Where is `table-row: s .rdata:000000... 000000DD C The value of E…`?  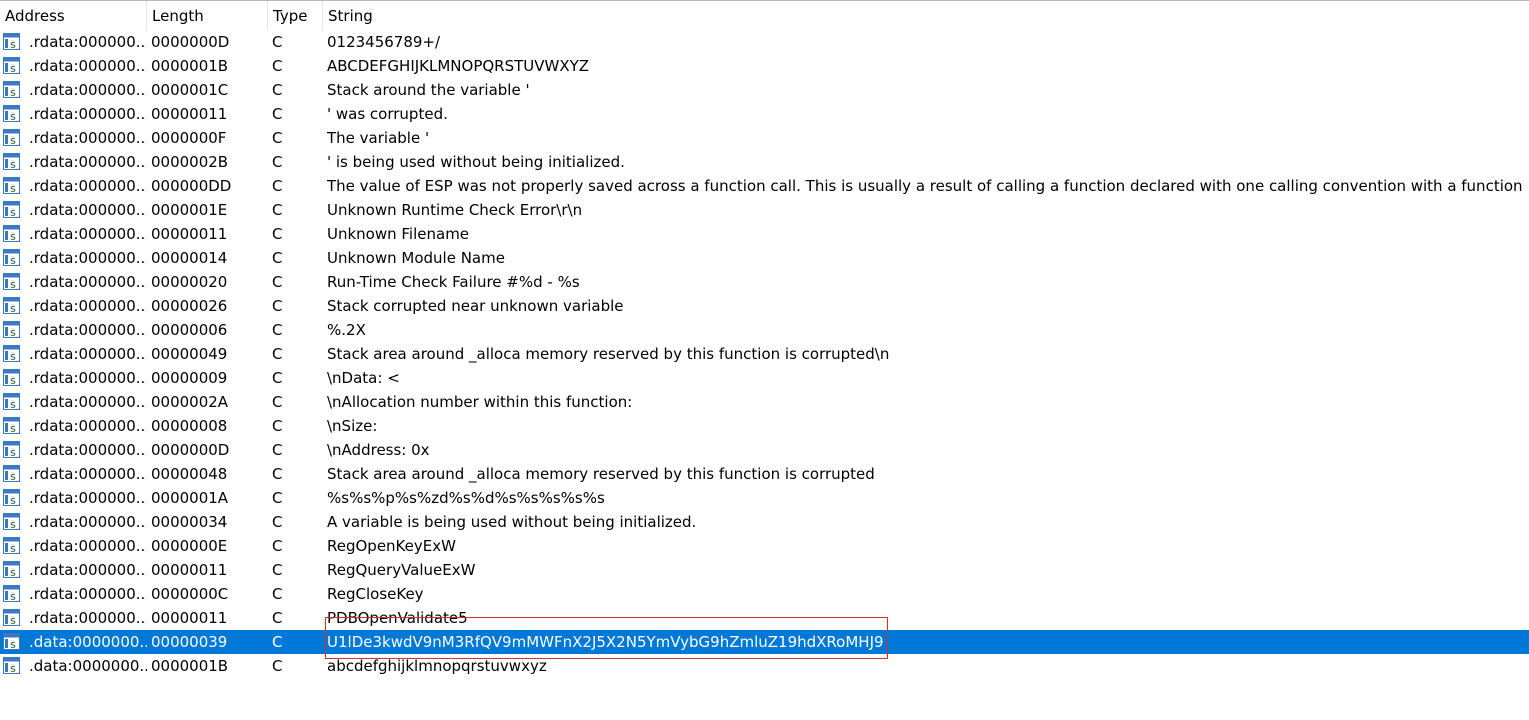
table-row: s .rdata:000000... 000000DD C The value of E… is located at coordinates (764, 186).